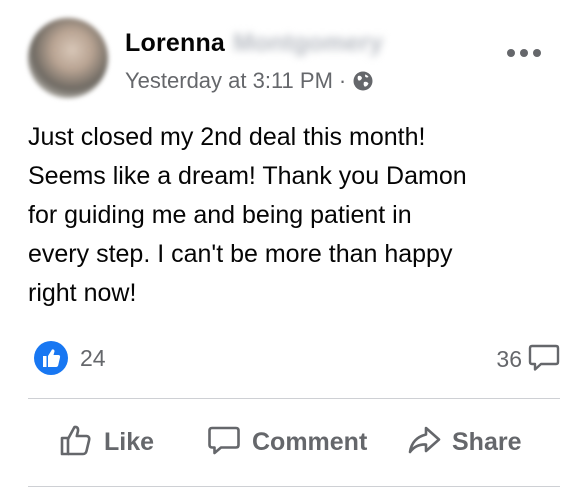 The height and width of the screenshot is (498, 588). I want to click on like-button: Like, so click(106, 442).